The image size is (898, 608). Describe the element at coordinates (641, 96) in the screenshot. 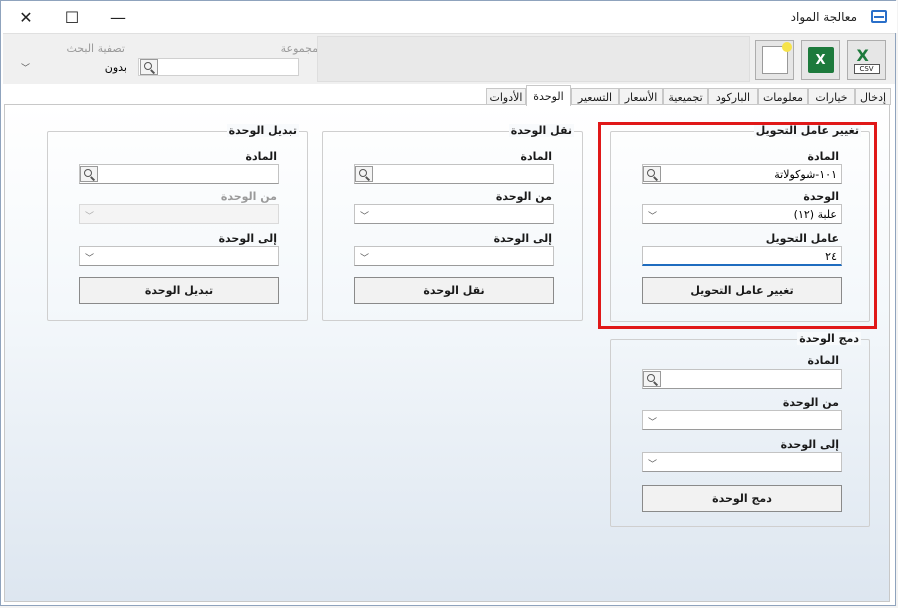

I see `tab-prices: الأسعار` at that location.